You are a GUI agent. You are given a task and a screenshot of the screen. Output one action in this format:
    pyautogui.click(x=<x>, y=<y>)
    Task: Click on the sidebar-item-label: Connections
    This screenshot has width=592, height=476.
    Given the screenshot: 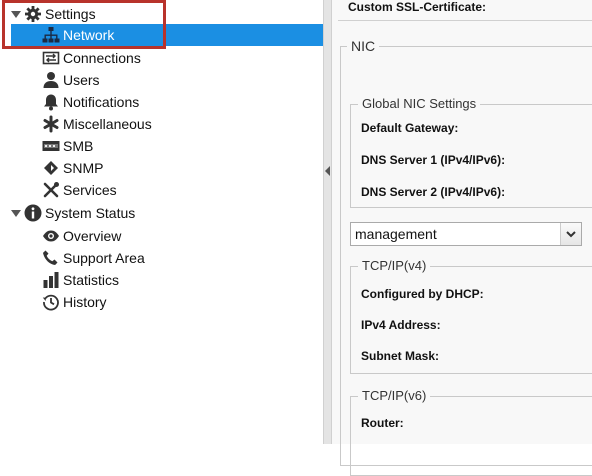 What is the action you would take?
    pyautogui.click(x=102, y=58)
    